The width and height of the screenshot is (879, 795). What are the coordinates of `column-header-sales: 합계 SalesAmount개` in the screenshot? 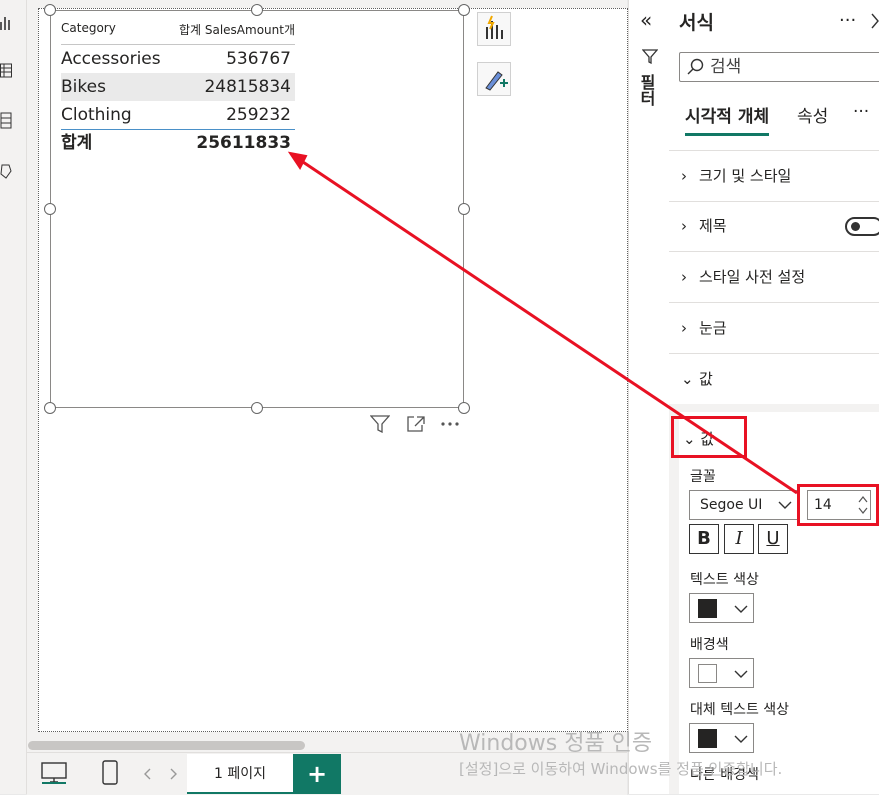 It's located at (237, 29).